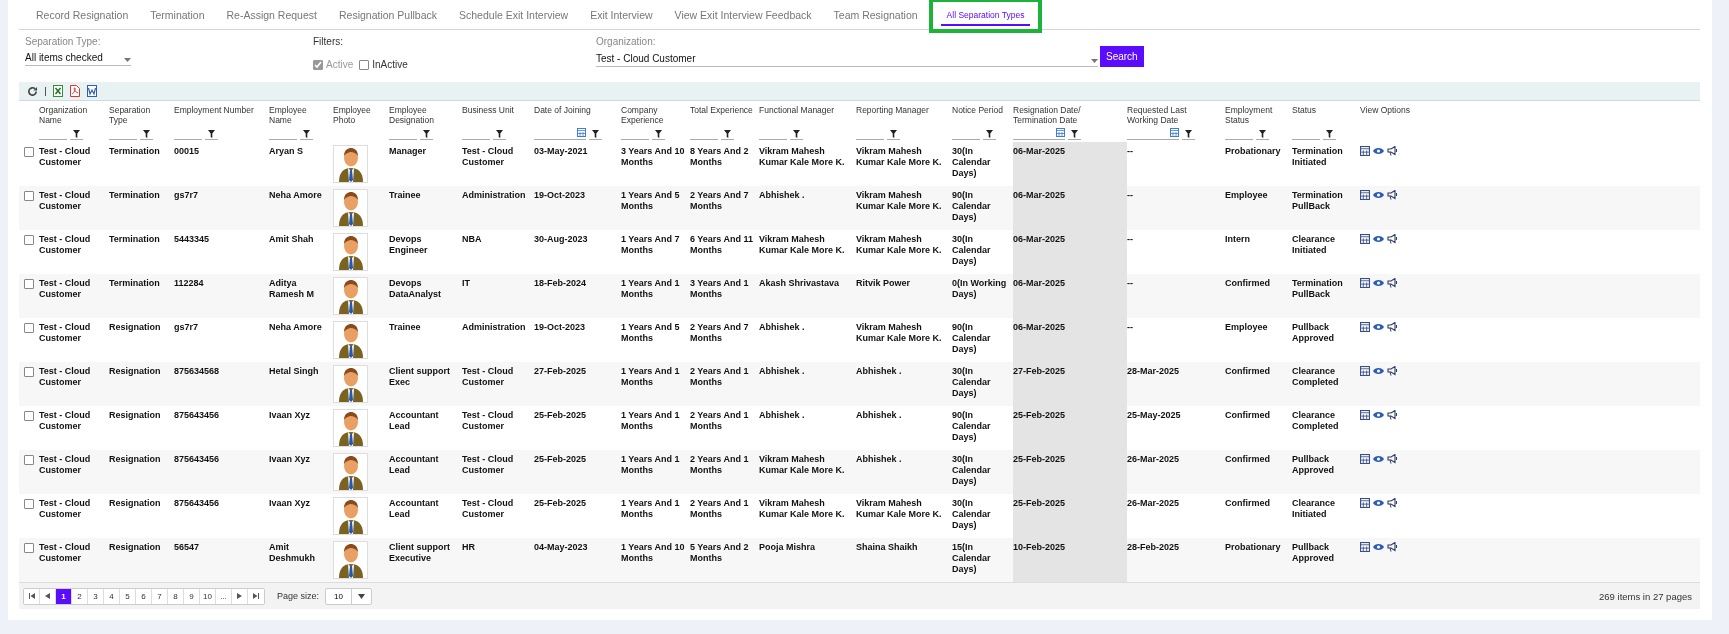 This screenshot has height=634, width=1729. Describe the element at coordinates (1176, 115) in the screenshot. I see `column-header: Requested Last Working Date` at that location.